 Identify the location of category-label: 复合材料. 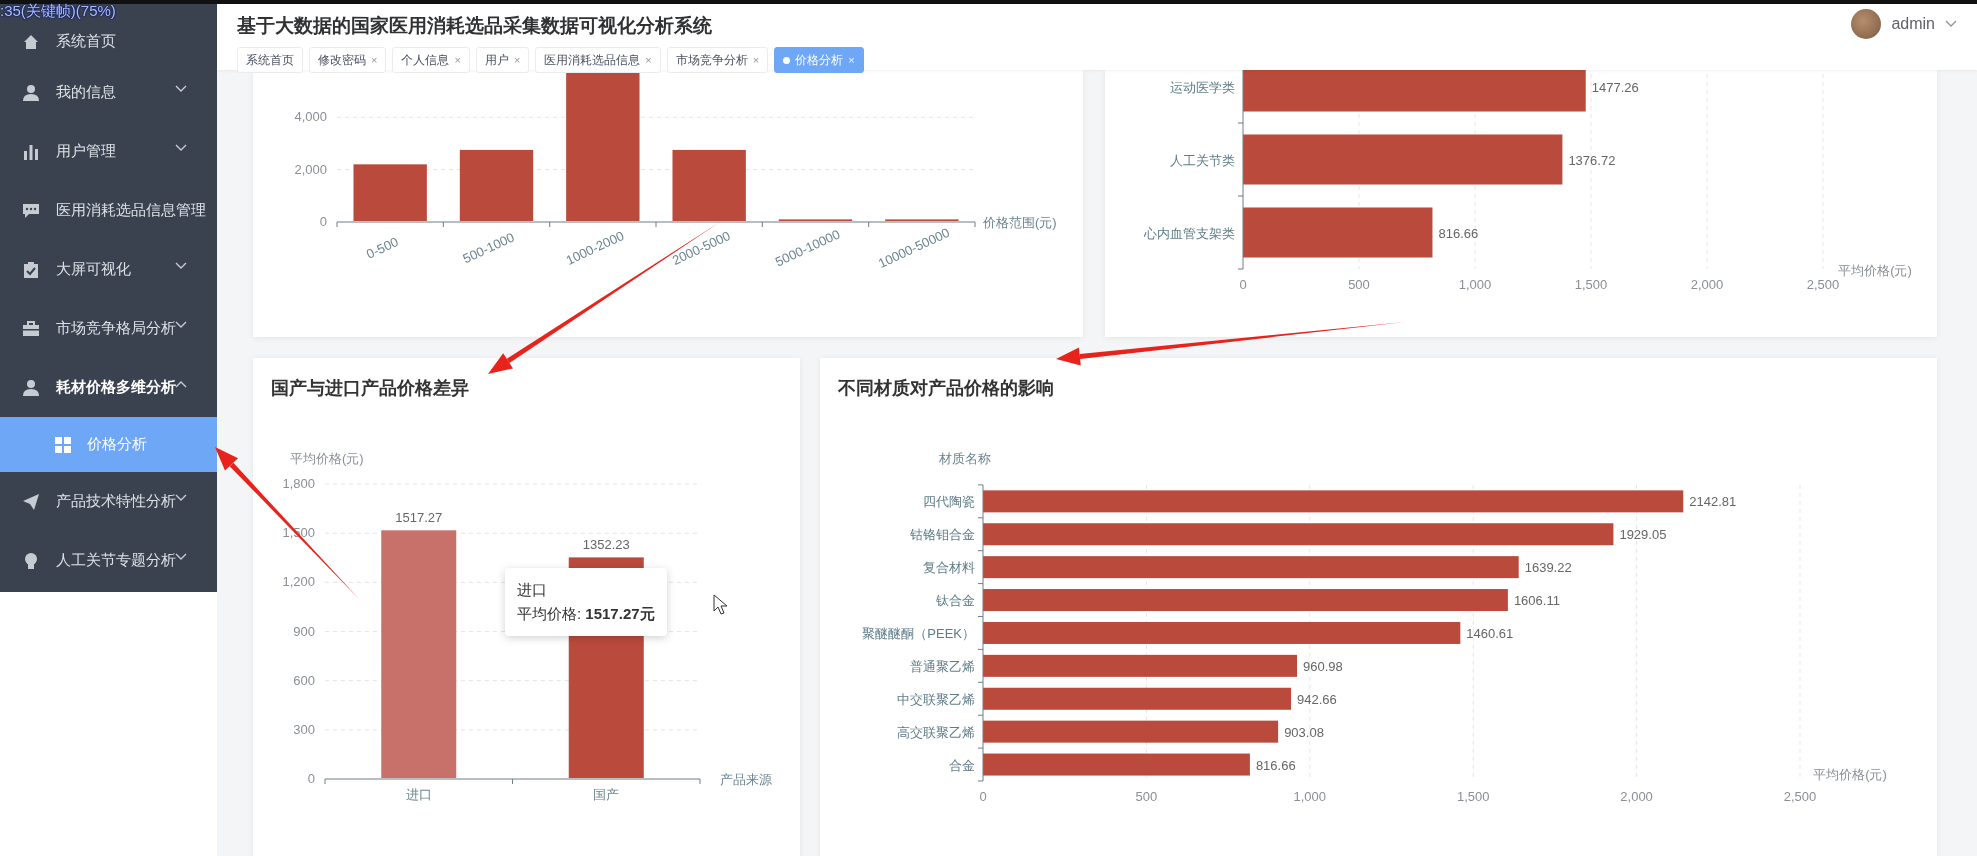
(949, 568).